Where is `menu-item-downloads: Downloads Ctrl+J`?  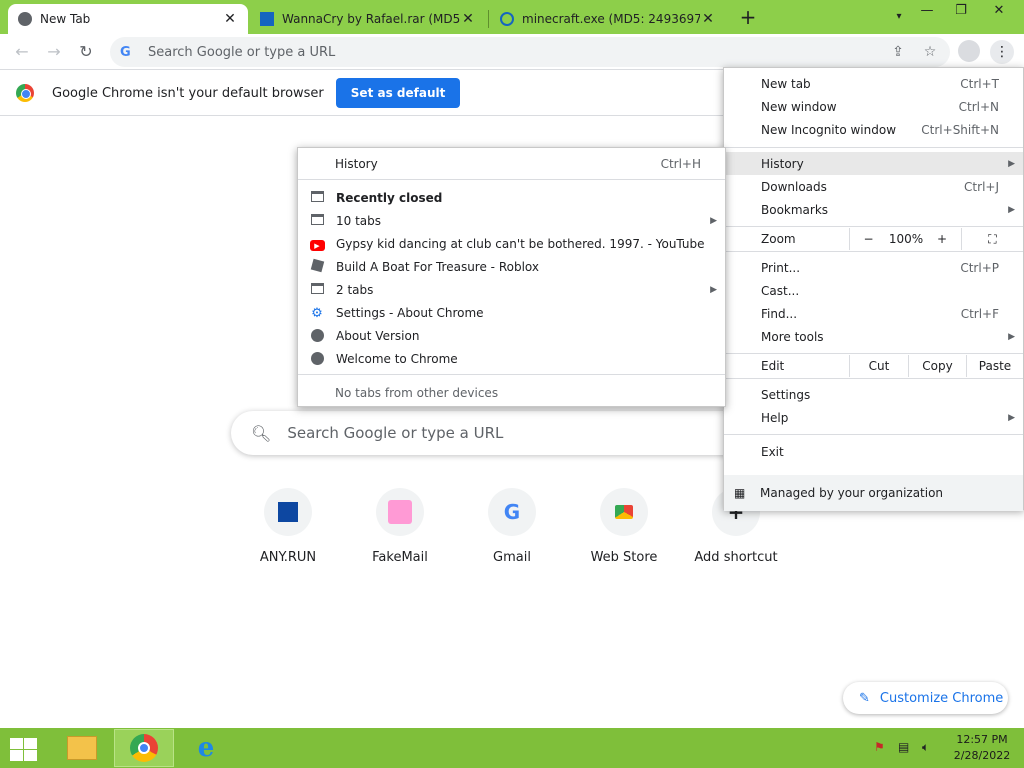 menu-item-downloads: Downloads Ctrl+J is located at coordinates (873, 186).